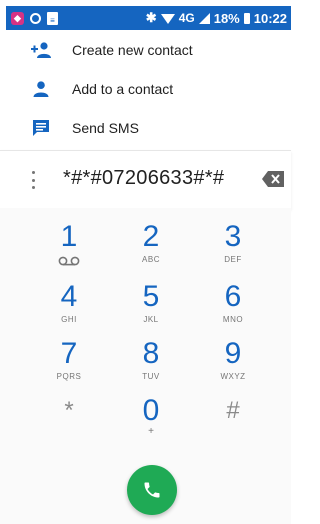 The width and height of the screenshot is (320, 524). I want to click on key-digit: 1, so click(69, 236).